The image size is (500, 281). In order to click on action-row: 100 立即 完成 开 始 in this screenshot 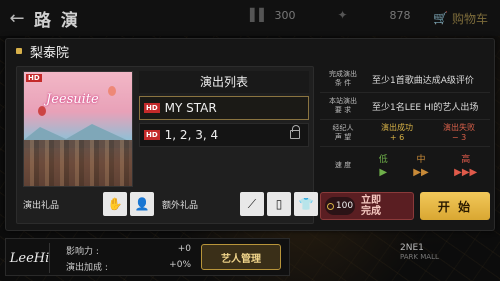, I will do `click(405, 206)`.